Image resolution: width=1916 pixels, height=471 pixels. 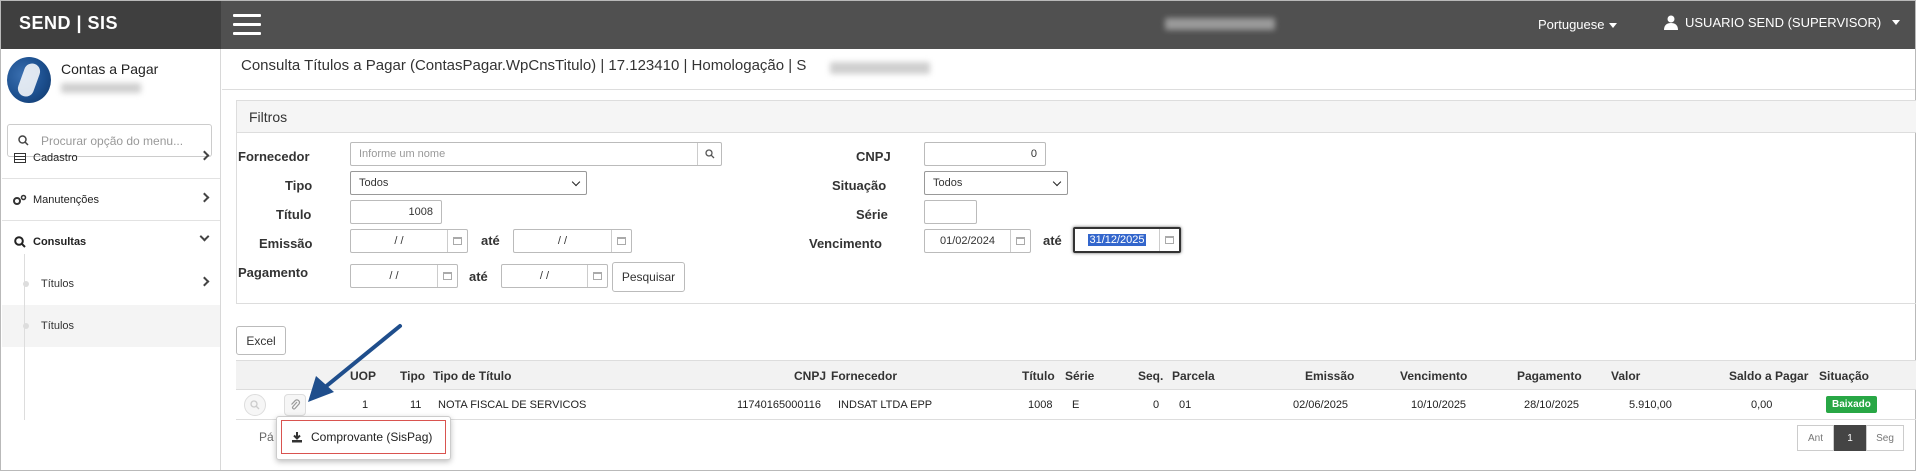 What do you see at coordinates (985, 154) in the screenshot?
I see `cnpj-input: 0` at bounding box center [985, 154].